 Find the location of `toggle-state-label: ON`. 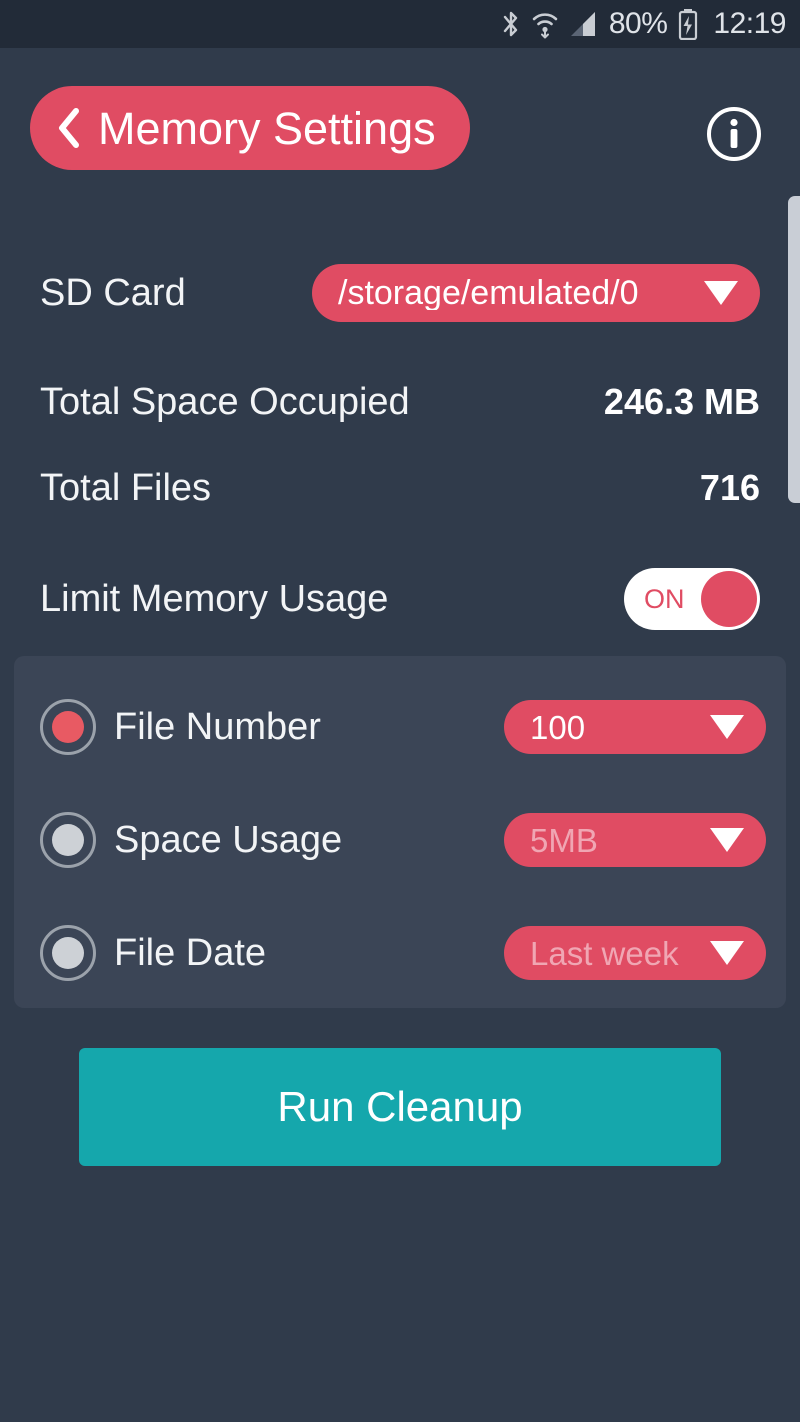

toggle-state-label: ON is located at coordinates (664, 598).